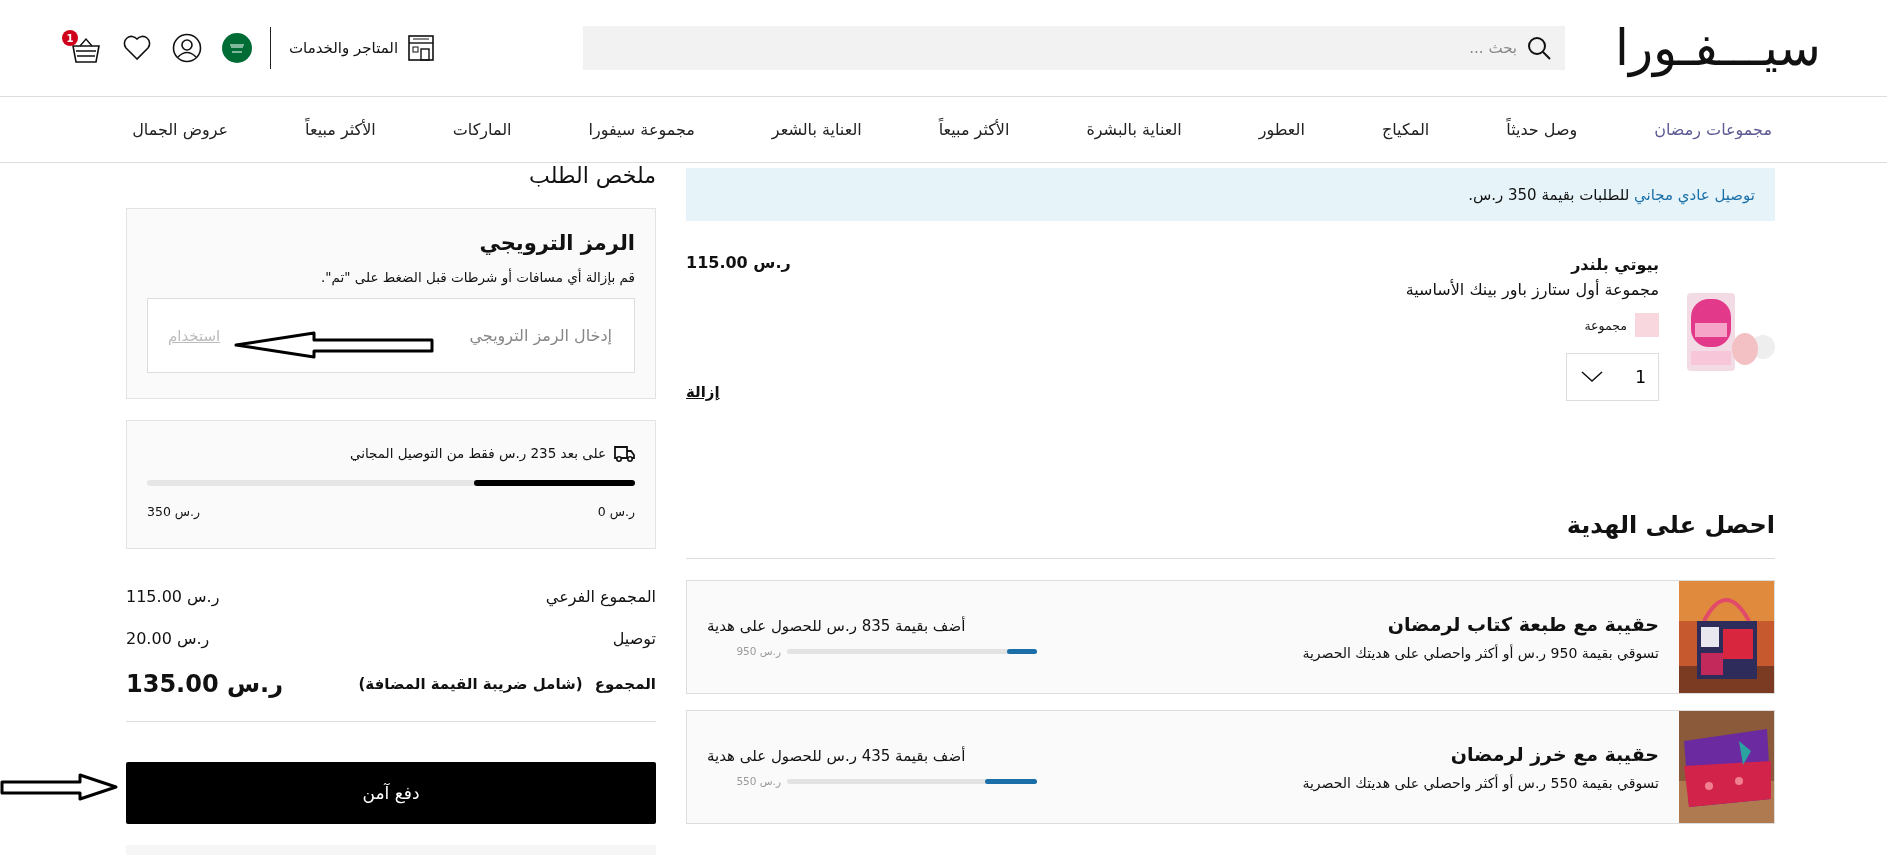 The height and width of the screenshot is (857, 1887). What do you see at coordinates (205, 684) in the screenshot?
I see `total-value: ر.س 135.00` at bounding box center [205, 684].